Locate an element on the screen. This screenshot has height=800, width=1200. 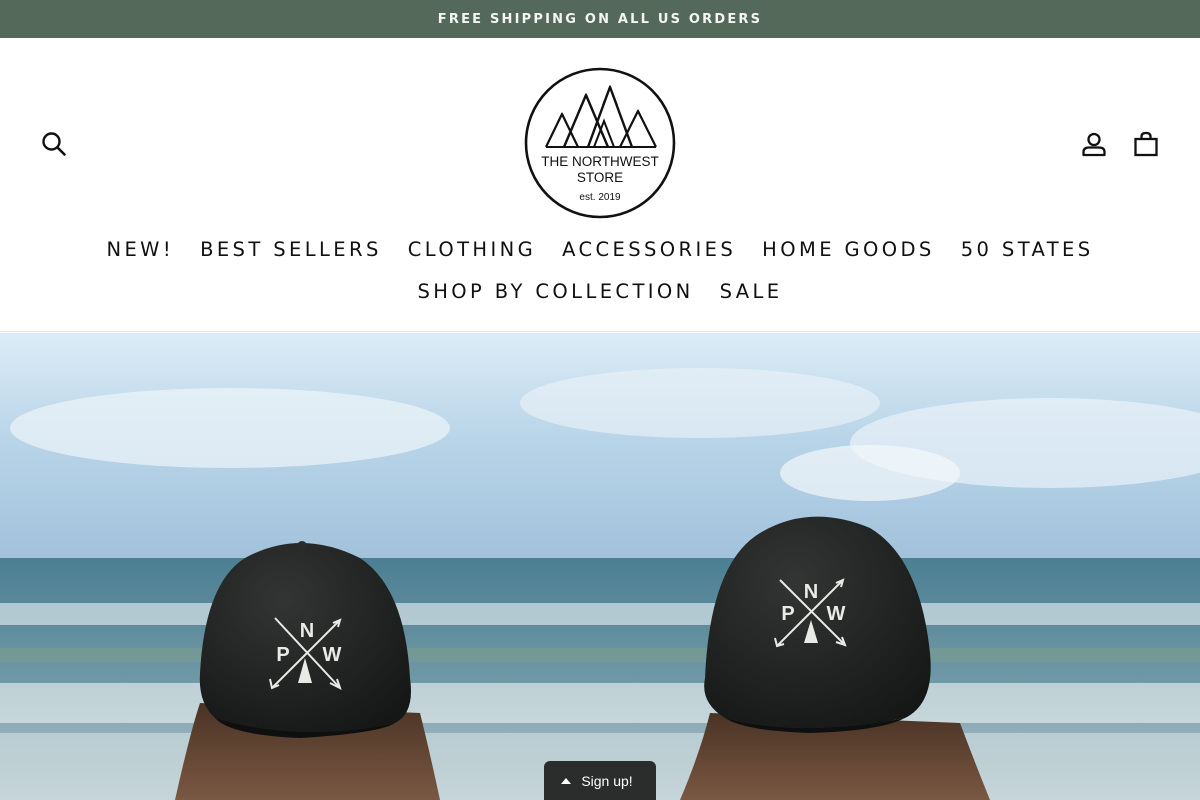
cart-button is located at coordinates (1146, 144).